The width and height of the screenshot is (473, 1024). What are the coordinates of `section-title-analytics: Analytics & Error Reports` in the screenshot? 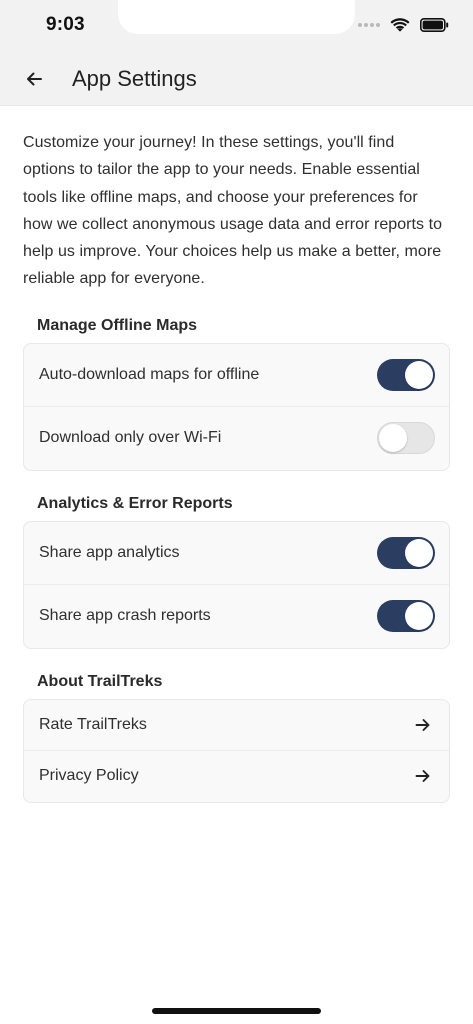 It's located at (135, 503).